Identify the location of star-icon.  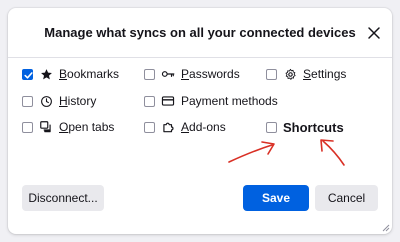
(46, 74).